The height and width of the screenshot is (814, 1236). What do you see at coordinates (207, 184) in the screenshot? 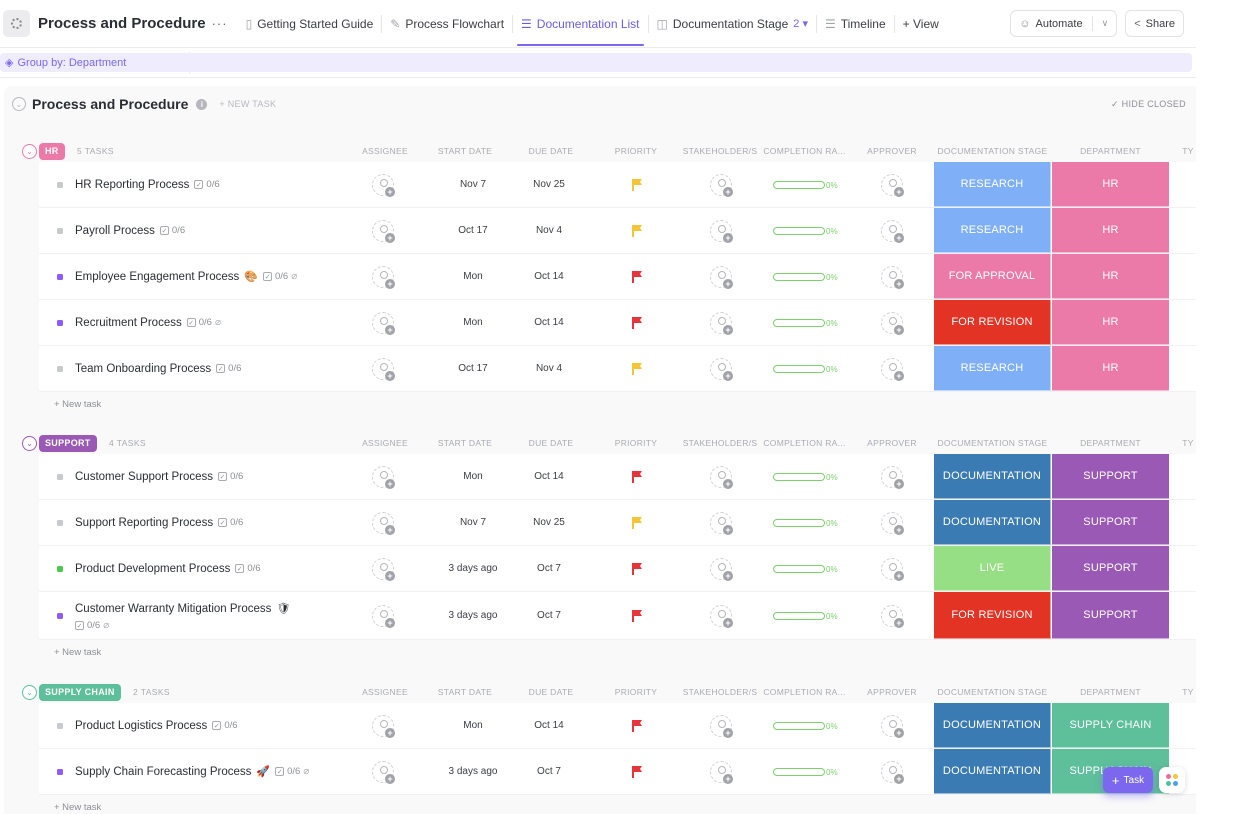
I see `subtask-count: ✓ 0/6` at bounding box center [207, 184].